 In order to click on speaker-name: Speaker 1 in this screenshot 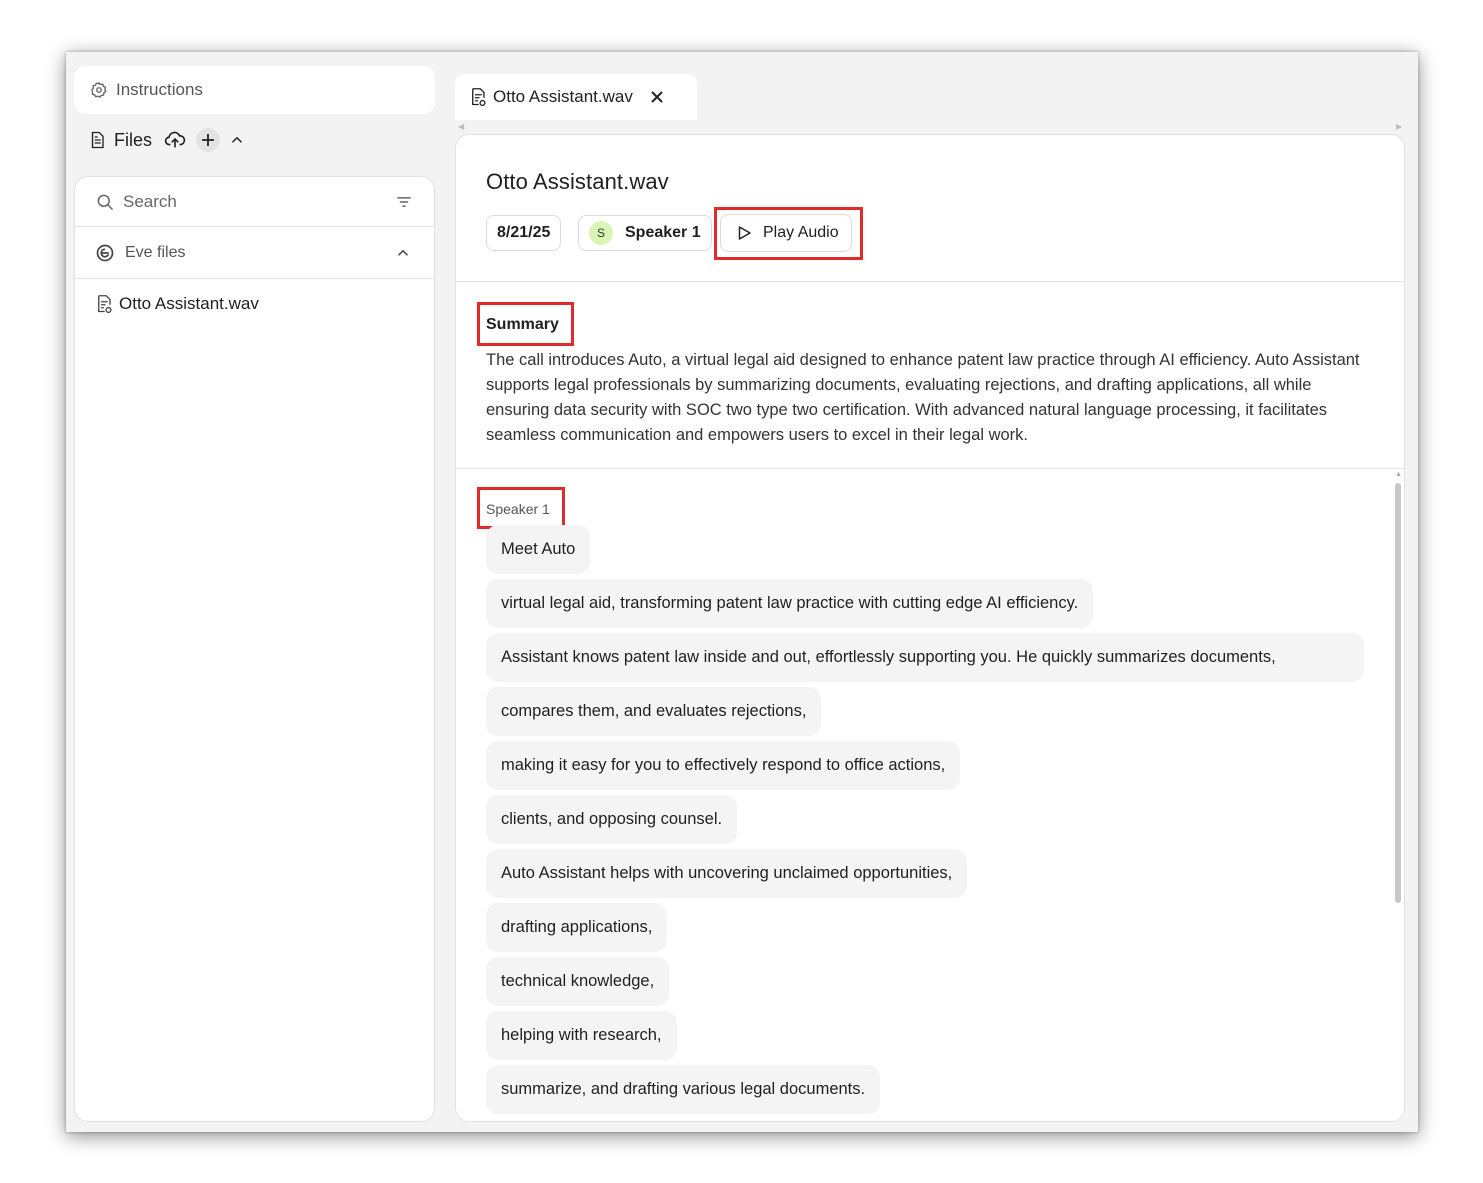, I will do `click(663, 232)`.